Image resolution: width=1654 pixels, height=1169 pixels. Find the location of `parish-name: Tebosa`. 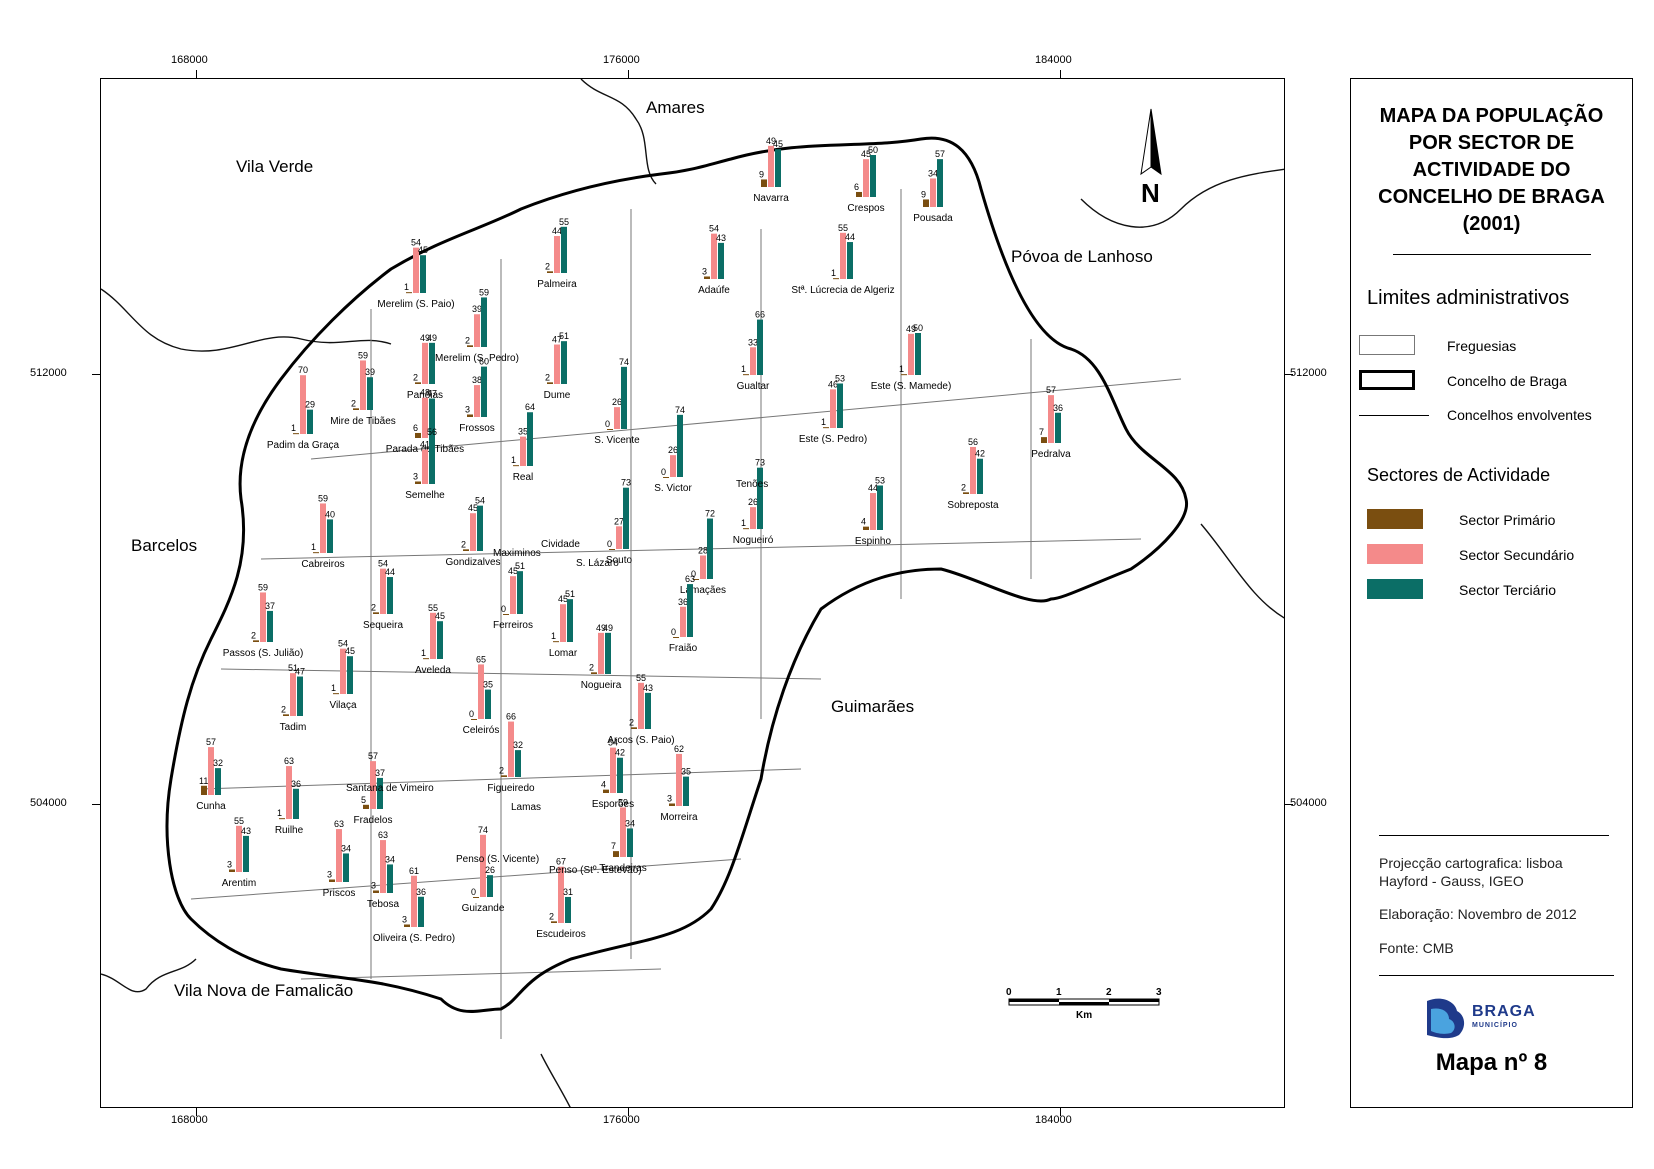

parish-name: Tebosa is located at coordinates (383, 904).